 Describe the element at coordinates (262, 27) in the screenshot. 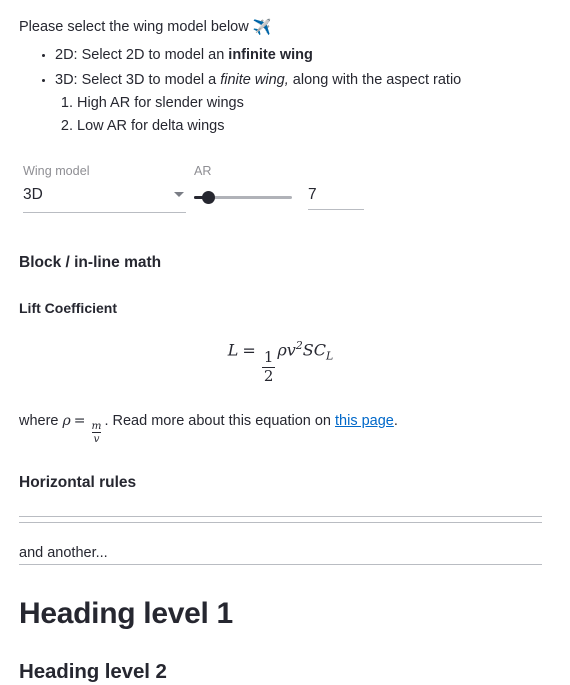

I see `airplane-emoji: ✈️` at that location.